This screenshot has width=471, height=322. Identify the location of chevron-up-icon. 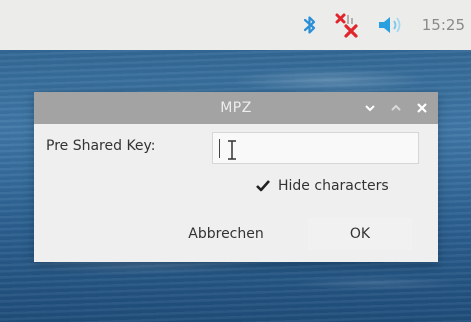
(396, 108).